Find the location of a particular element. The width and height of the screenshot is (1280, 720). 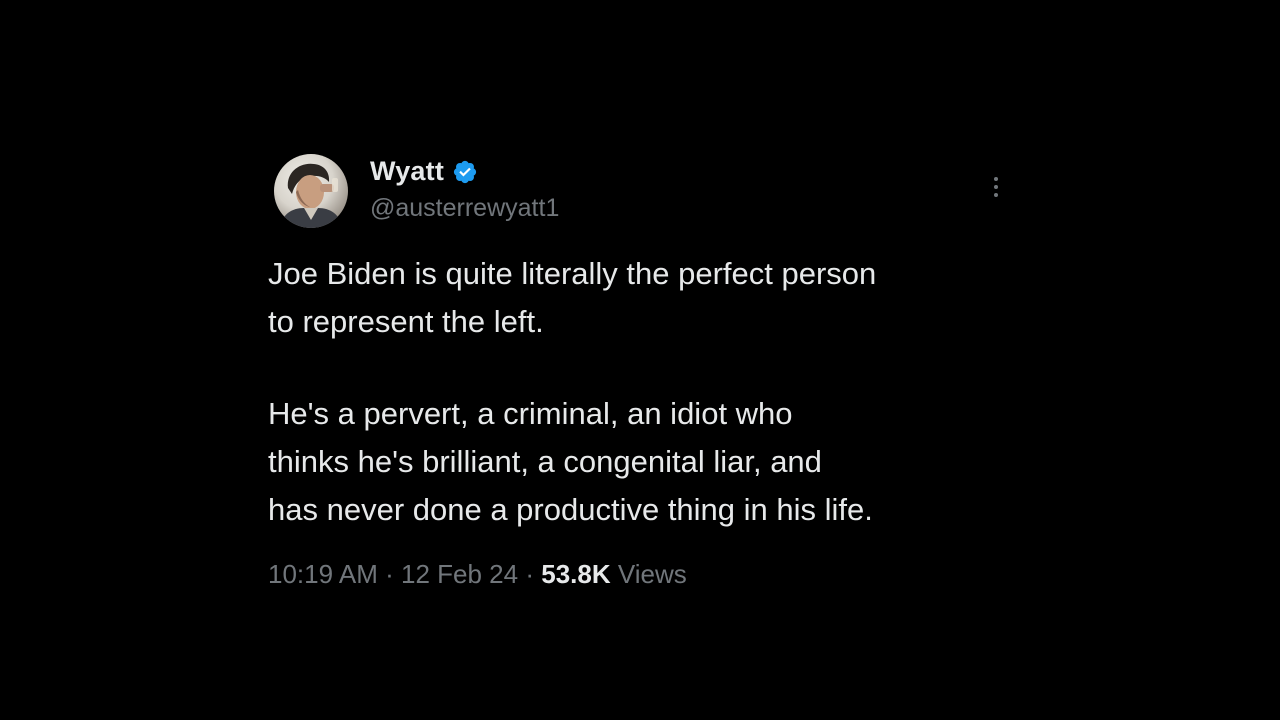

display-name: Wyatt is located at coordinates (407, 171).